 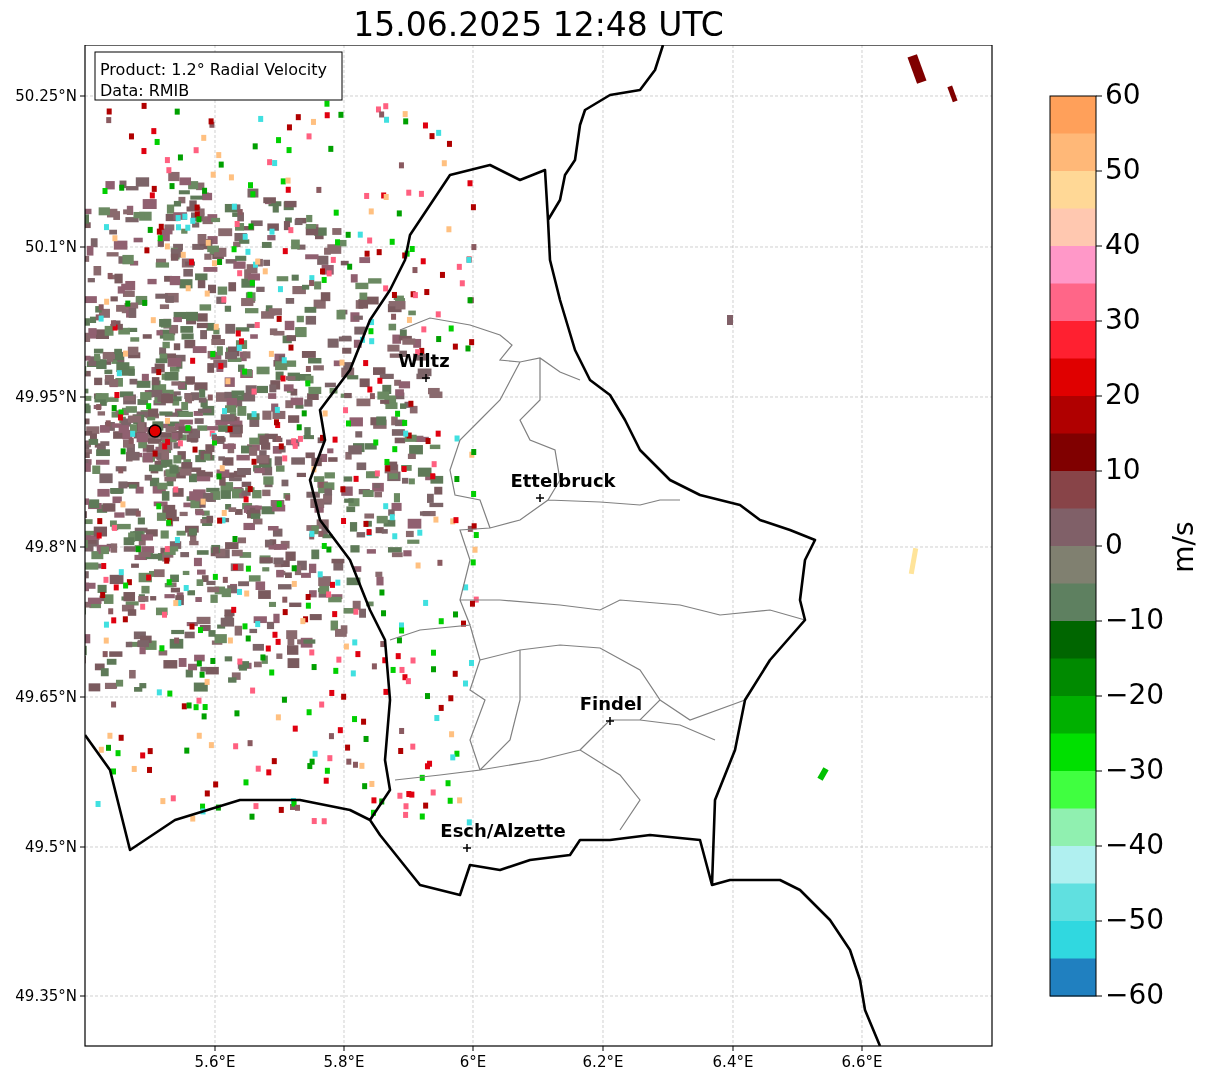 I want to click on colorbar-tick-label: 20, so click(x=1123, y=394).